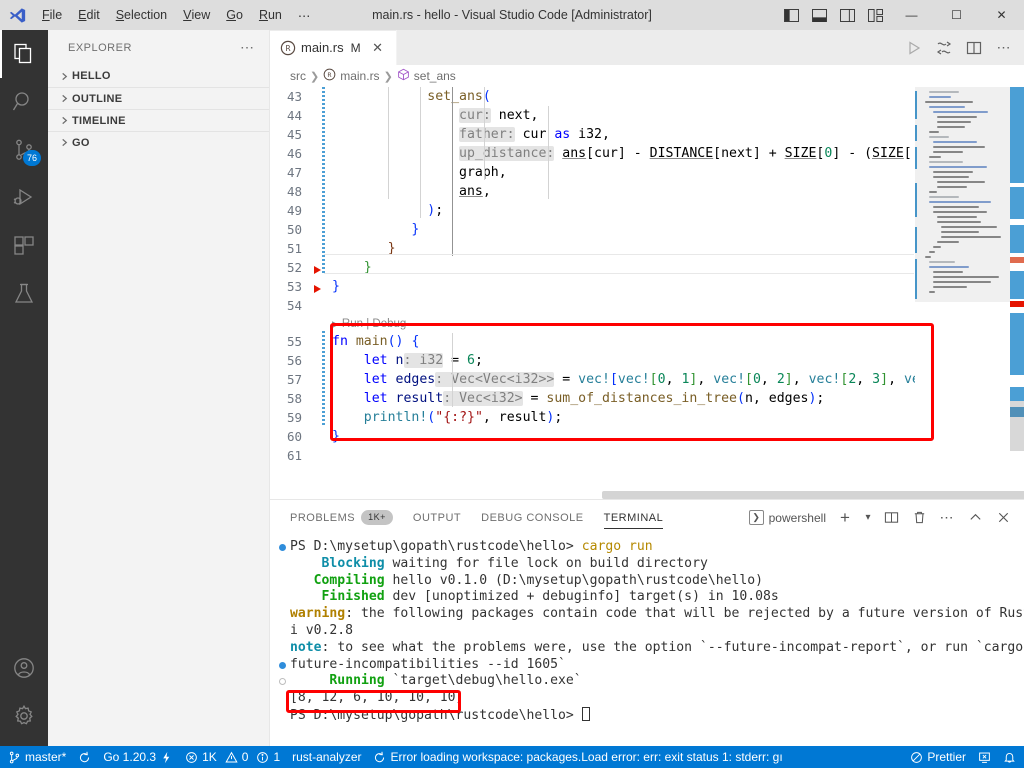 This screenshot has height=768, width=1024. What do you see at coordinates (944, 48) in the screenshot?
I see `split-editor-icon` at bounding box center [944, 48].